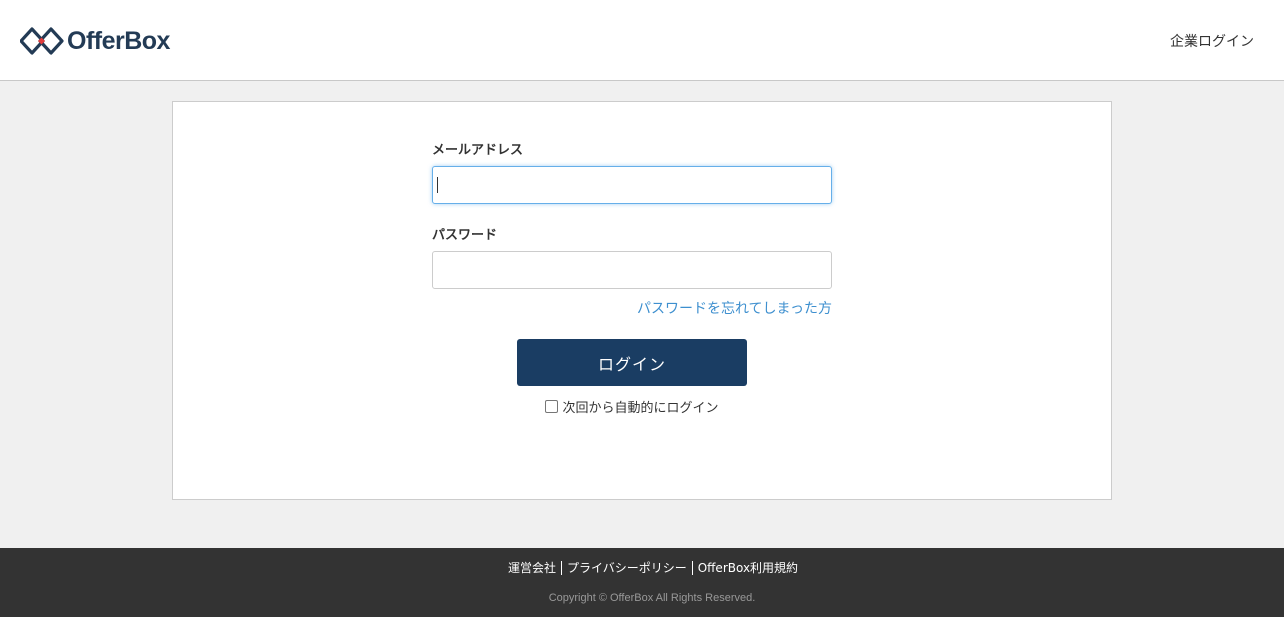  I want to click on email-input, so click(632, 185).